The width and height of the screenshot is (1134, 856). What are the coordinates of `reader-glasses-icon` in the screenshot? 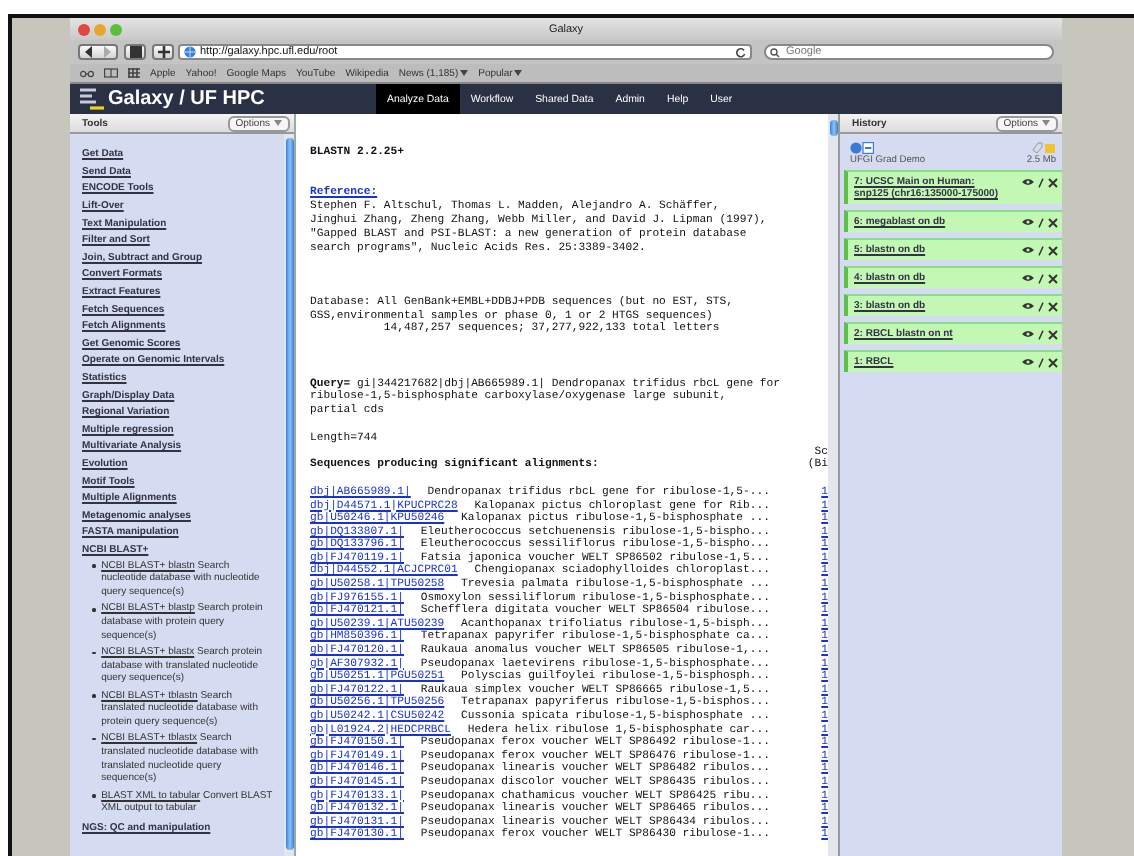 It's located at (87, 73).